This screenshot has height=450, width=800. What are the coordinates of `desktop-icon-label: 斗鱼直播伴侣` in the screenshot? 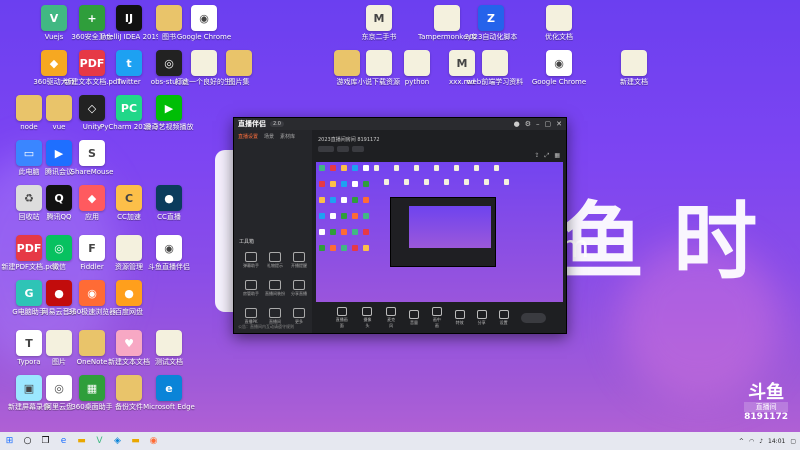 It's located at (169, 267).